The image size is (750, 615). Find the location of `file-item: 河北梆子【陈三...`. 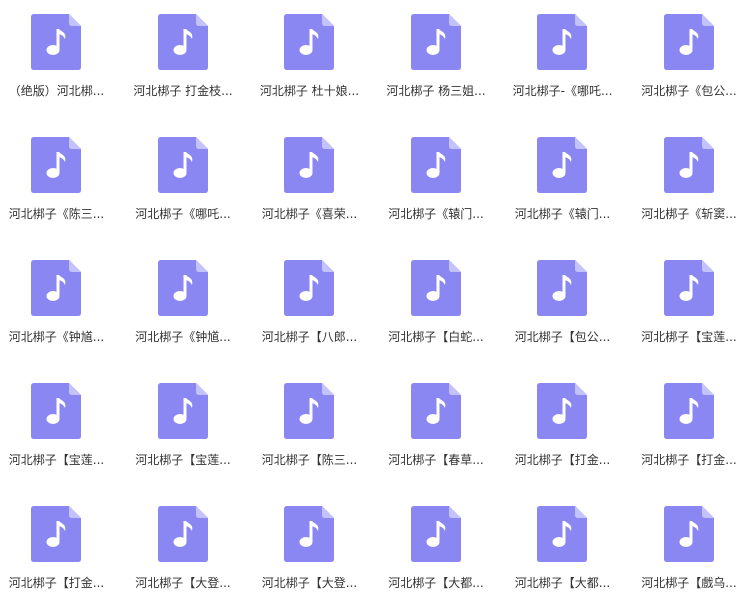

file-item: 河北梆子【陈三... is located at coordinates (316, 430).